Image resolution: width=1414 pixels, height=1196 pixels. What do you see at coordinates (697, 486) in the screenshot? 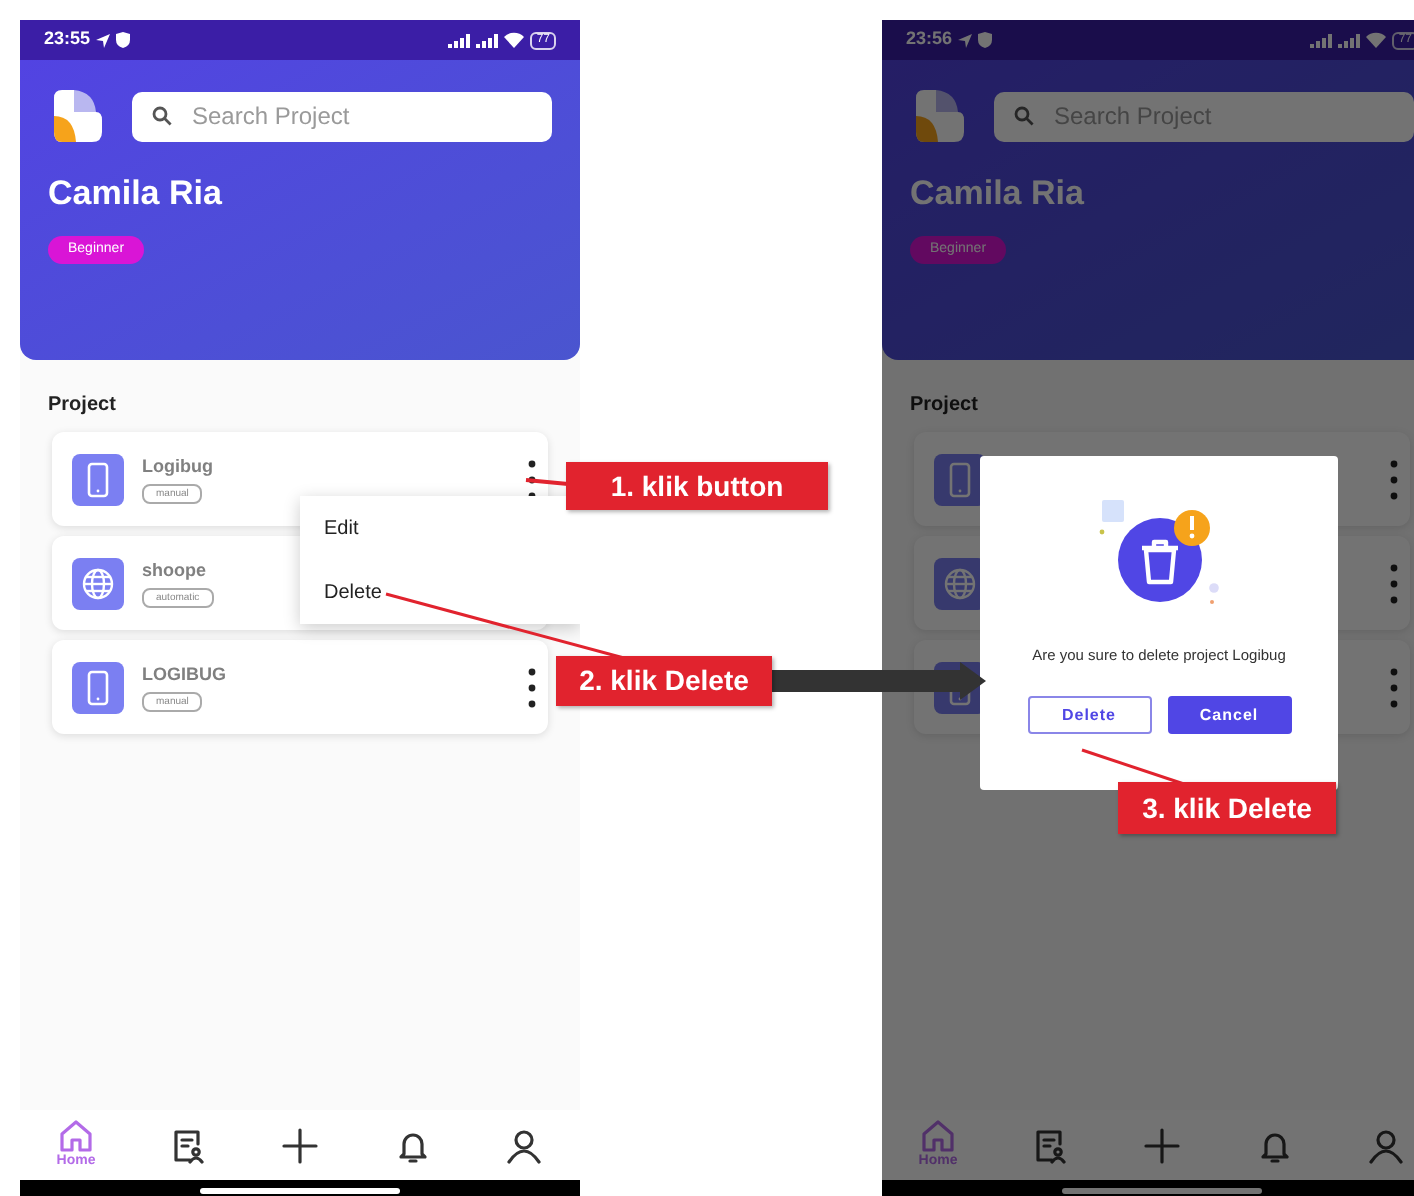
I see `callout-label: 1. klik button` at bounding box center [697, 486].